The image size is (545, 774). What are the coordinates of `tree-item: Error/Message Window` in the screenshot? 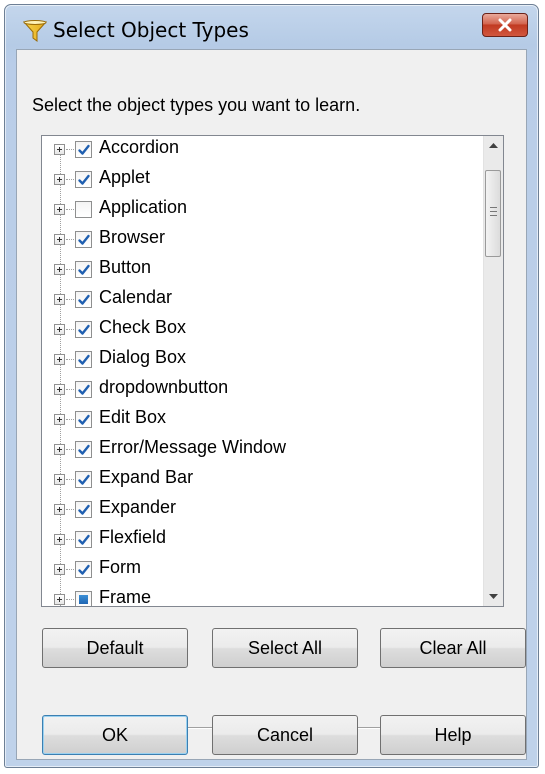 It's located at (263, 451).